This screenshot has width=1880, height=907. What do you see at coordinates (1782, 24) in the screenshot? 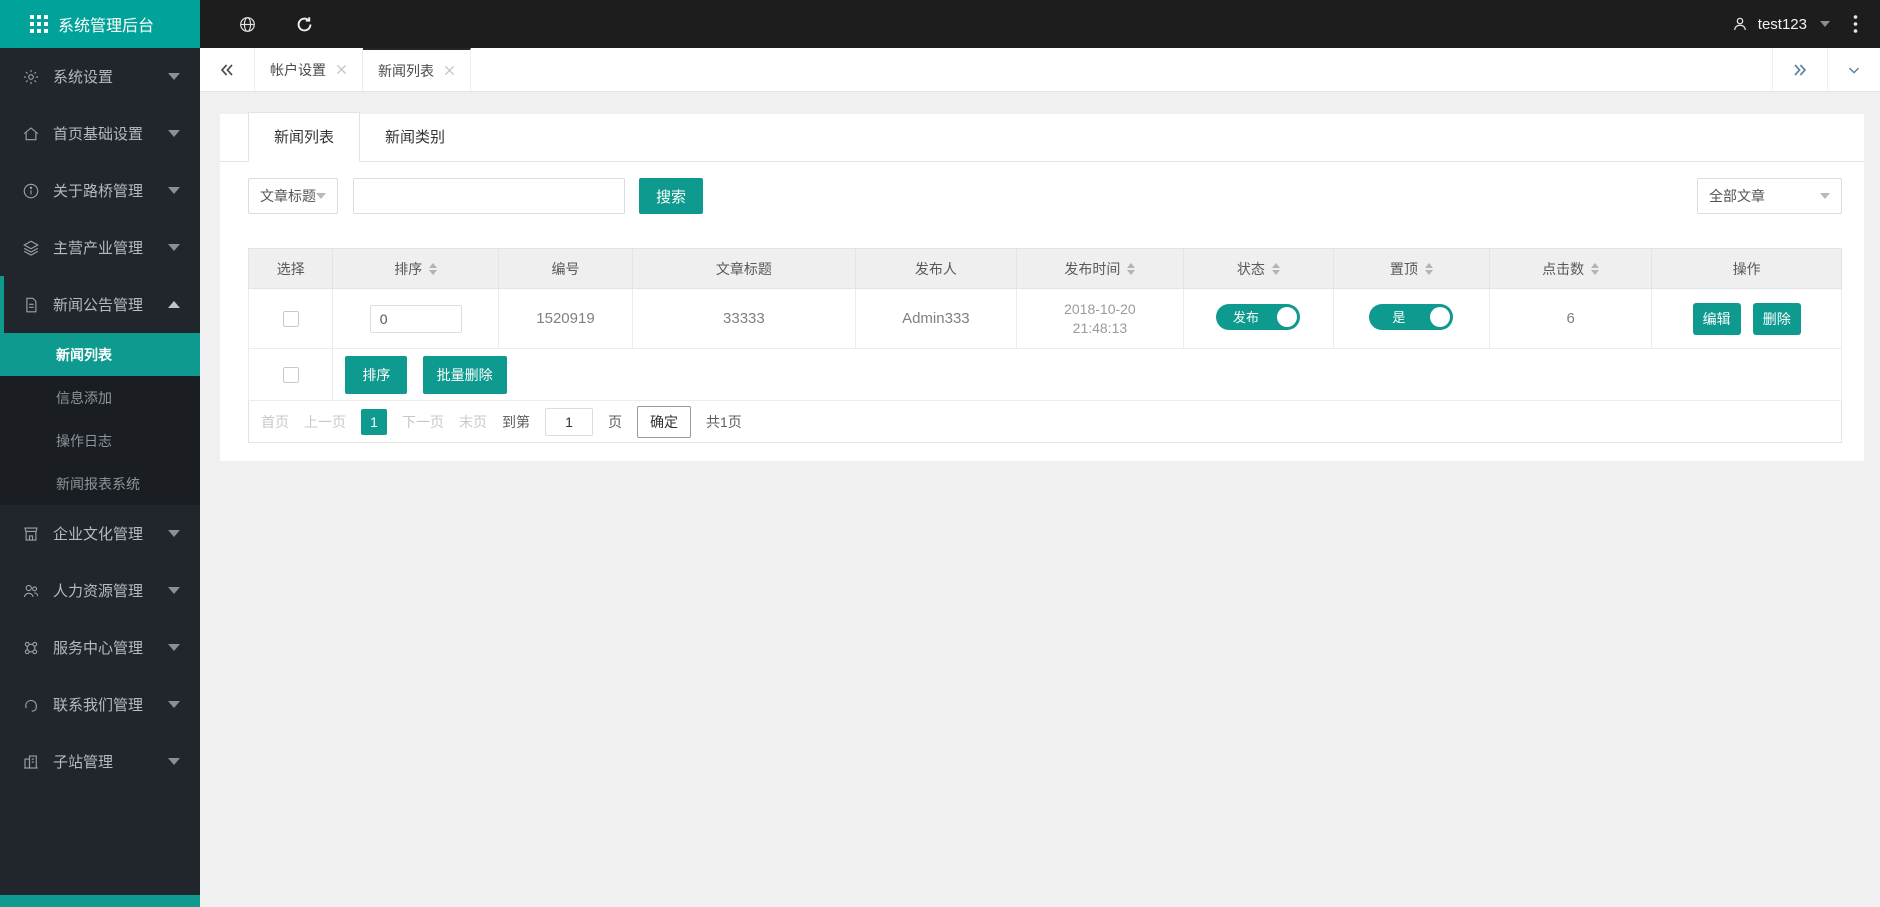
I see `username: test123` at bounding box center [1782, 24].